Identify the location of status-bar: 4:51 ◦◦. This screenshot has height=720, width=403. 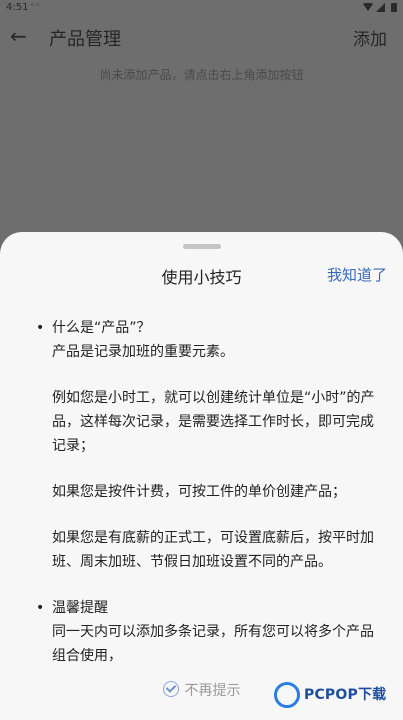
(201, 8).